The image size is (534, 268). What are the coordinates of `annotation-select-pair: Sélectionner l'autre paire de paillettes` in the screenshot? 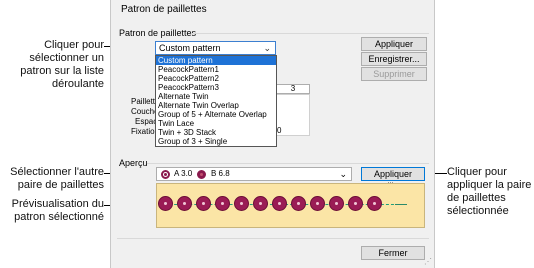 It's located at (52, 179).